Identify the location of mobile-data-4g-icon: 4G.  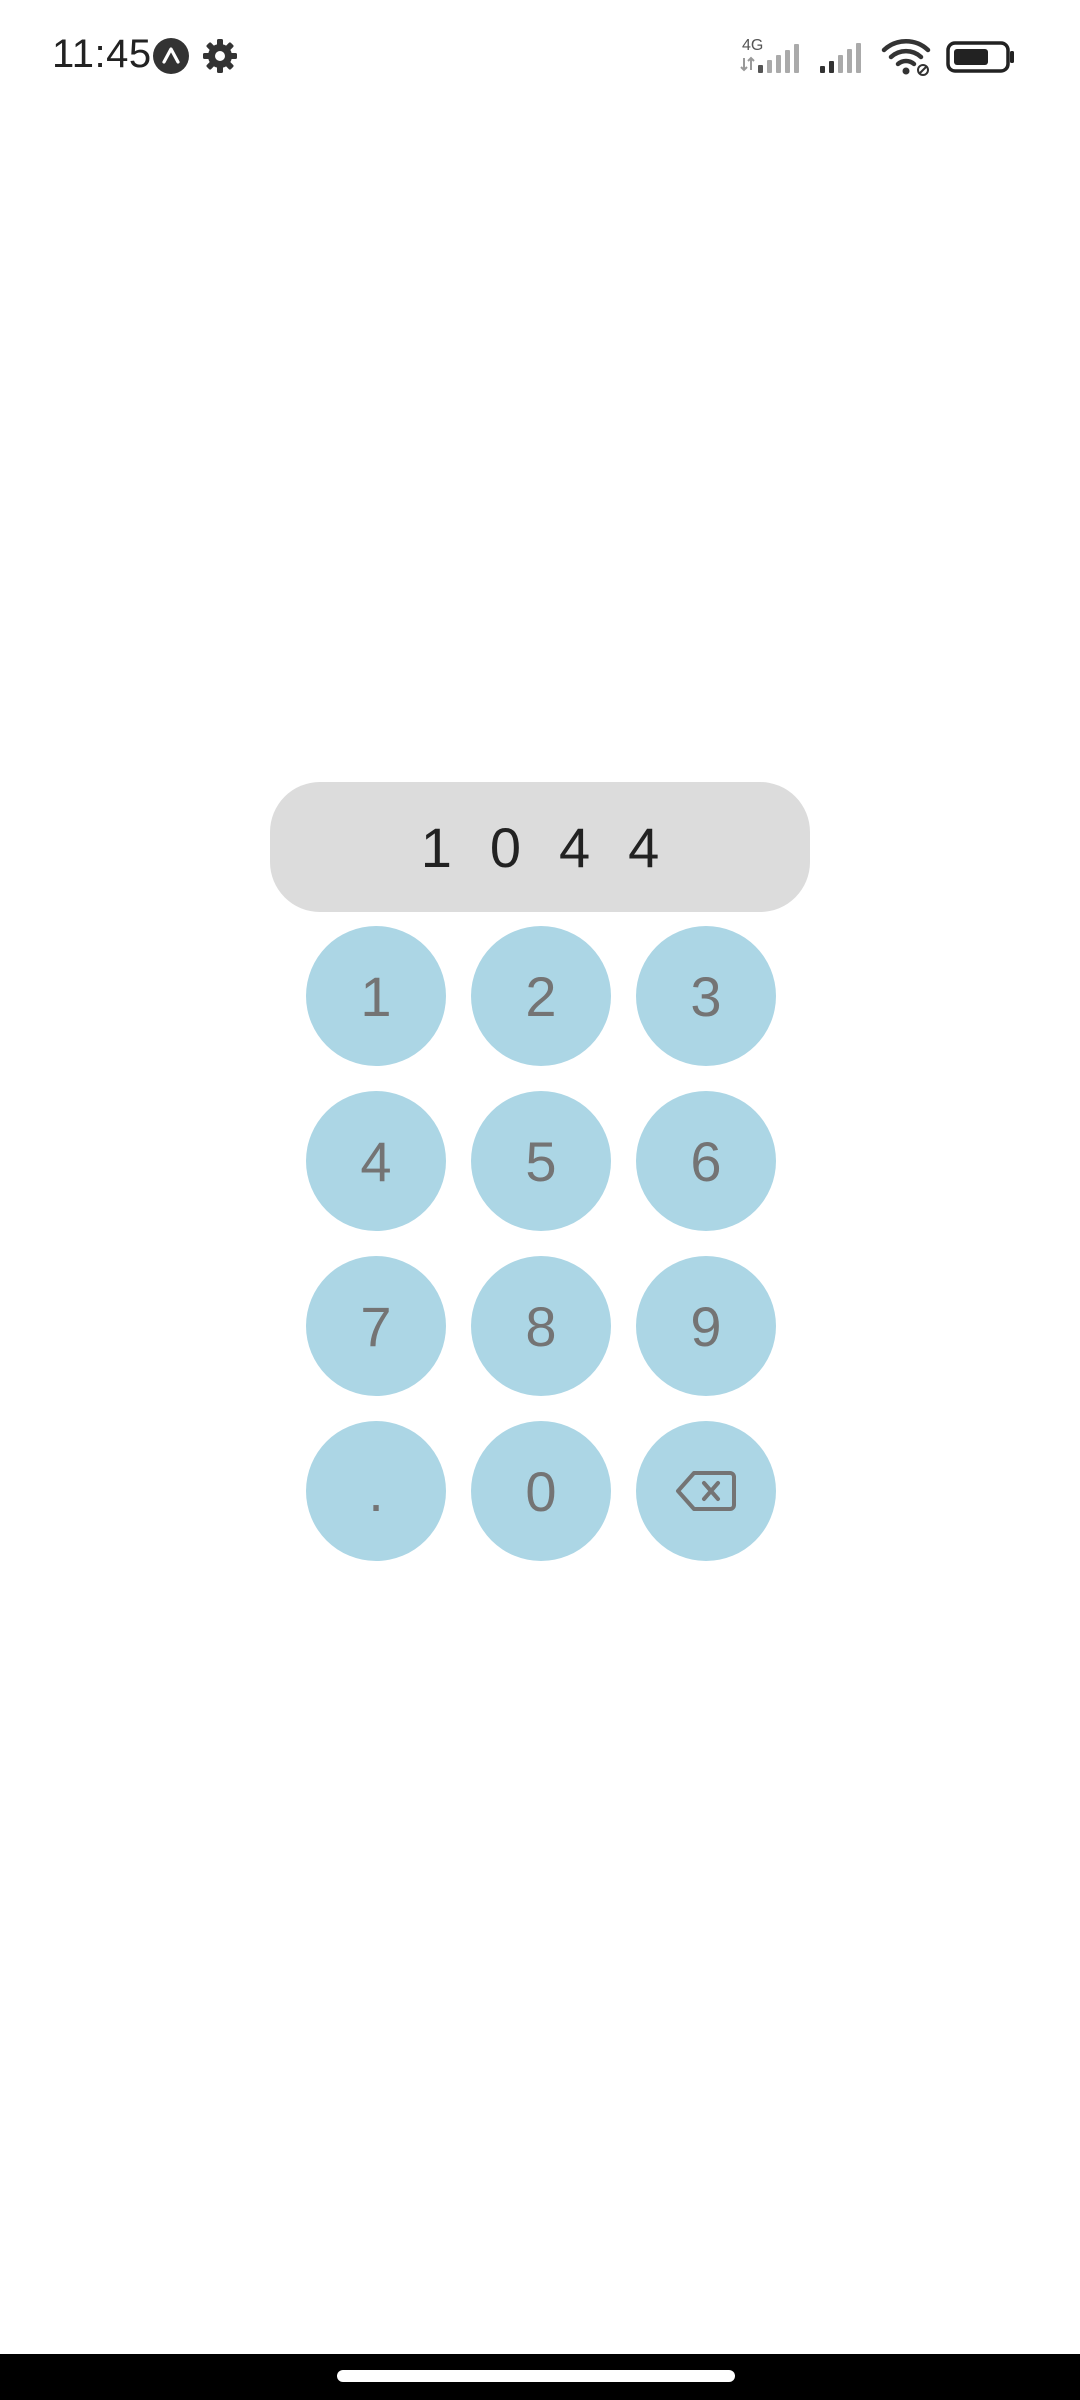
(769, 55).